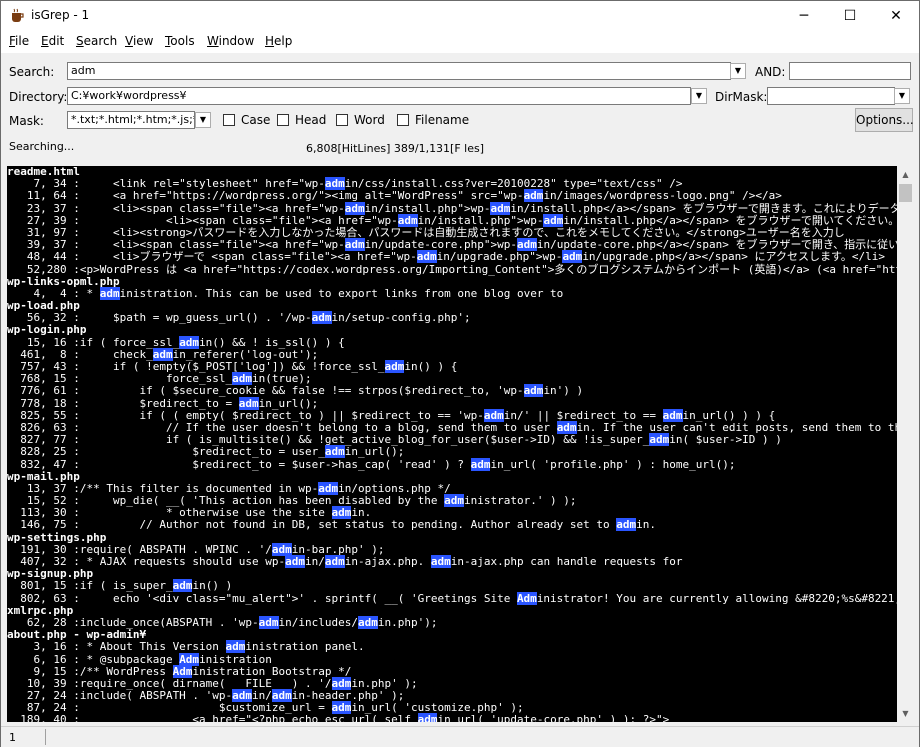  I want to click on directory-input: C:¥work¥wordpress¥, so click(379, 96).